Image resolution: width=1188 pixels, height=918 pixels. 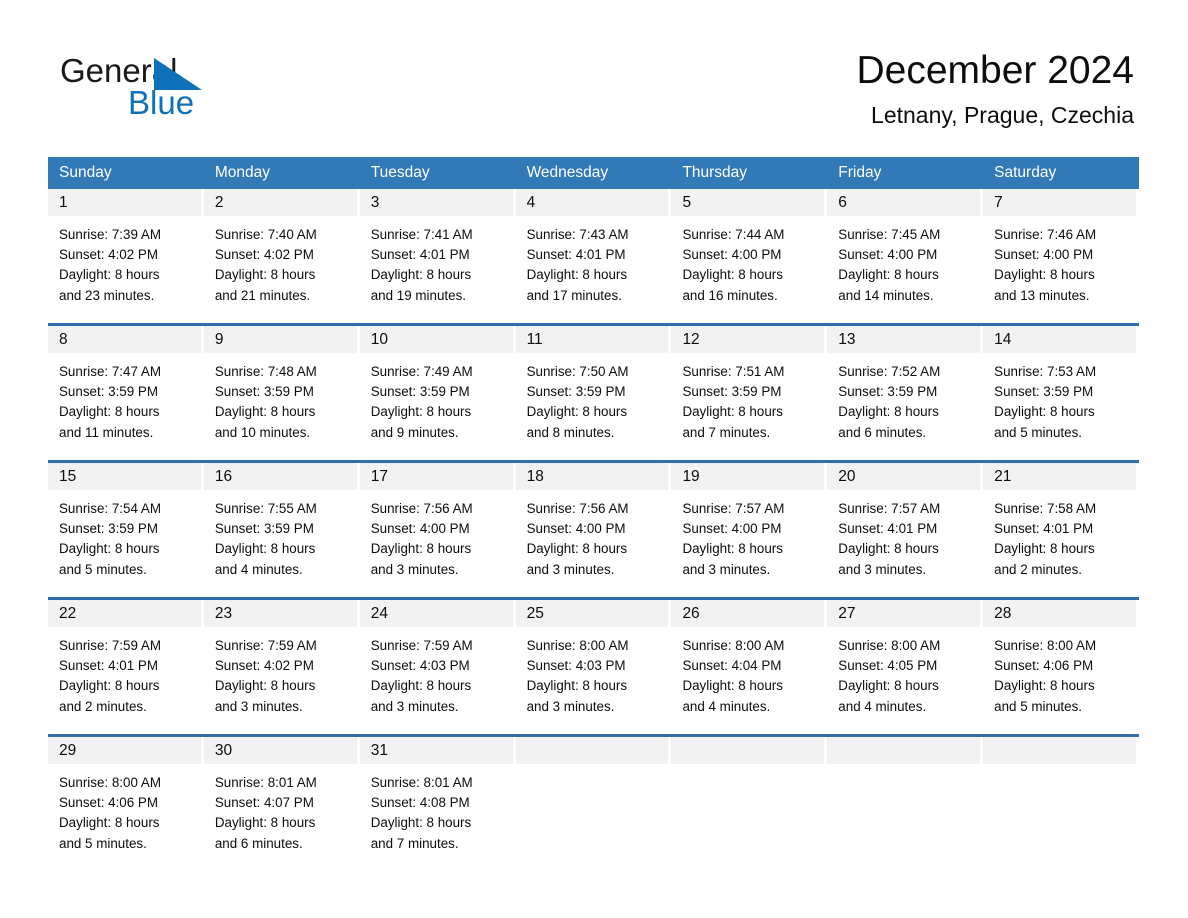 What do you see at coordinates (124, 476) in the screenshot?
I see `day-number-band: 15` at bounding box center [124, 476].